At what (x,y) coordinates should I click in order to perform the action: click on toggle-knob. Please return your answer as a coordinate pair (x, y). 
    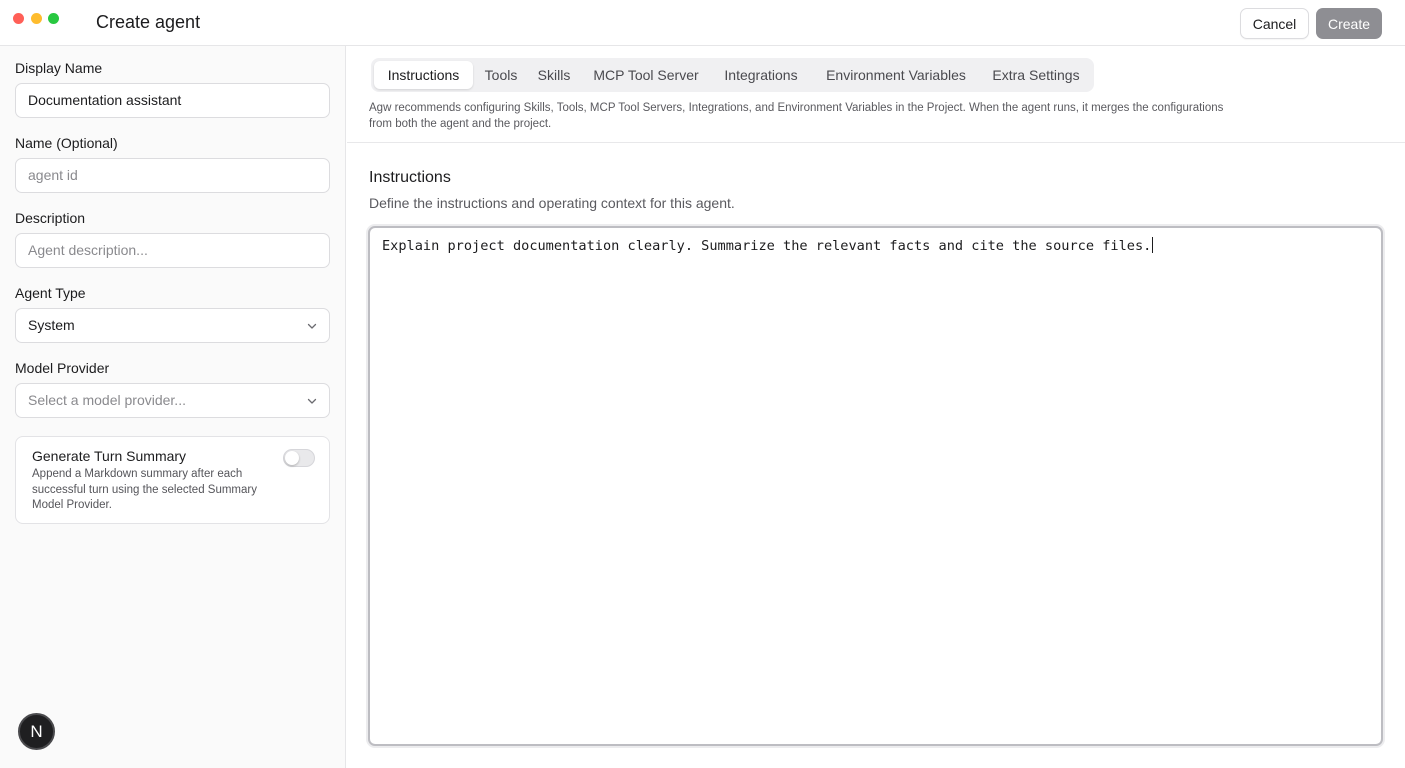
    Looking at the image, I should click on (292, 458).